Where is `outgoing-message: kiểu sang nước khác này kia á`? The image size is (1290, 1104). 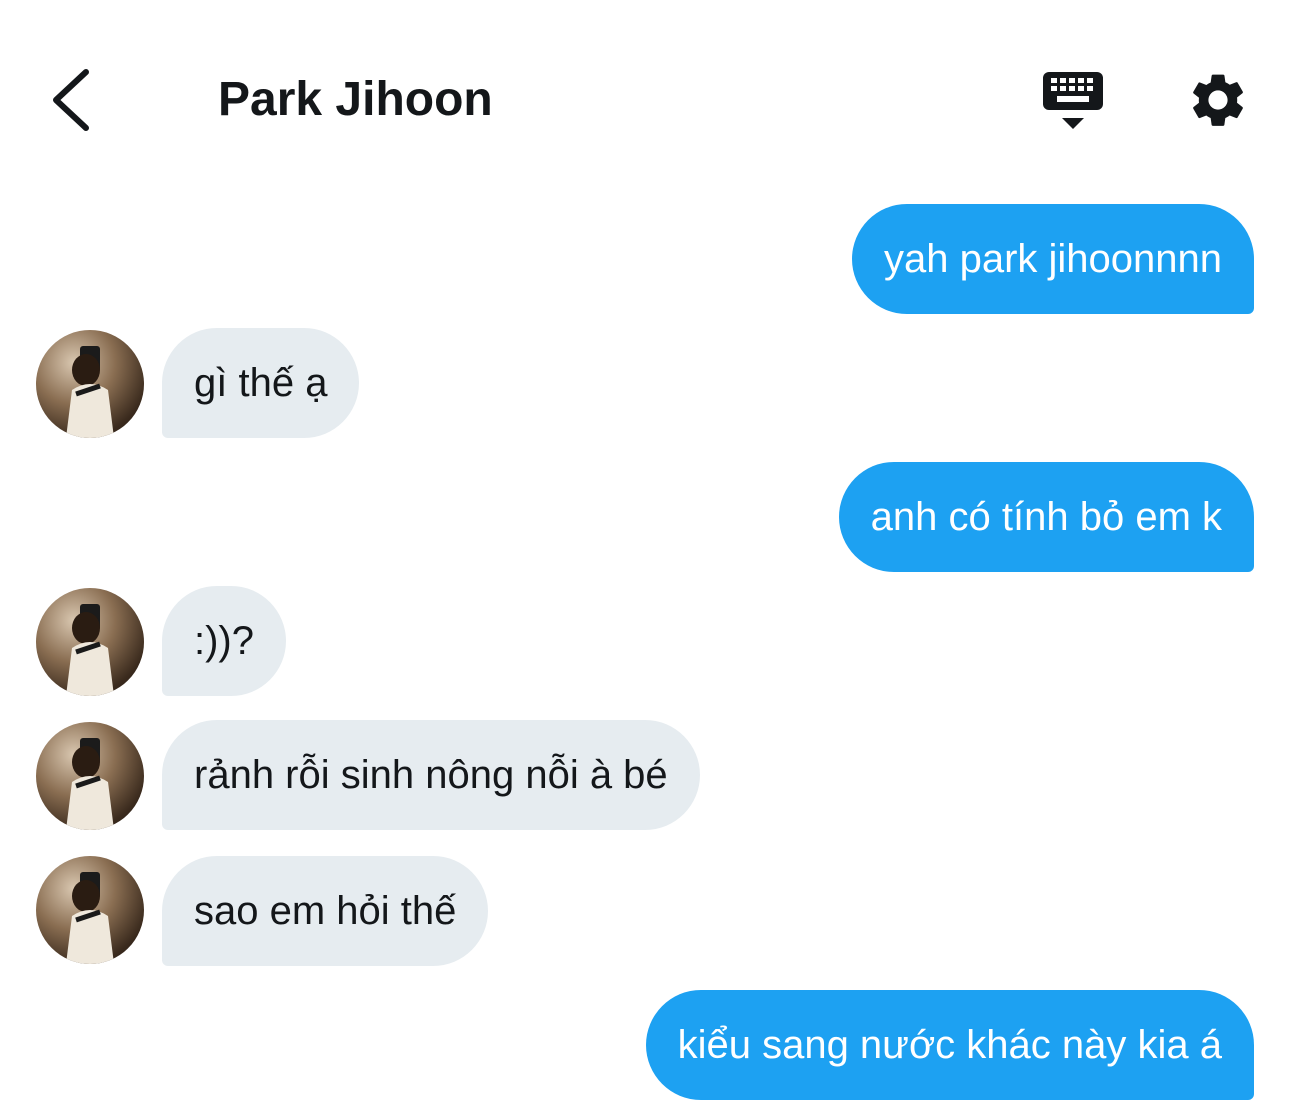
outgoing-message: kiểu sang nước khác này kia á is located at coordinates (949, 1045).